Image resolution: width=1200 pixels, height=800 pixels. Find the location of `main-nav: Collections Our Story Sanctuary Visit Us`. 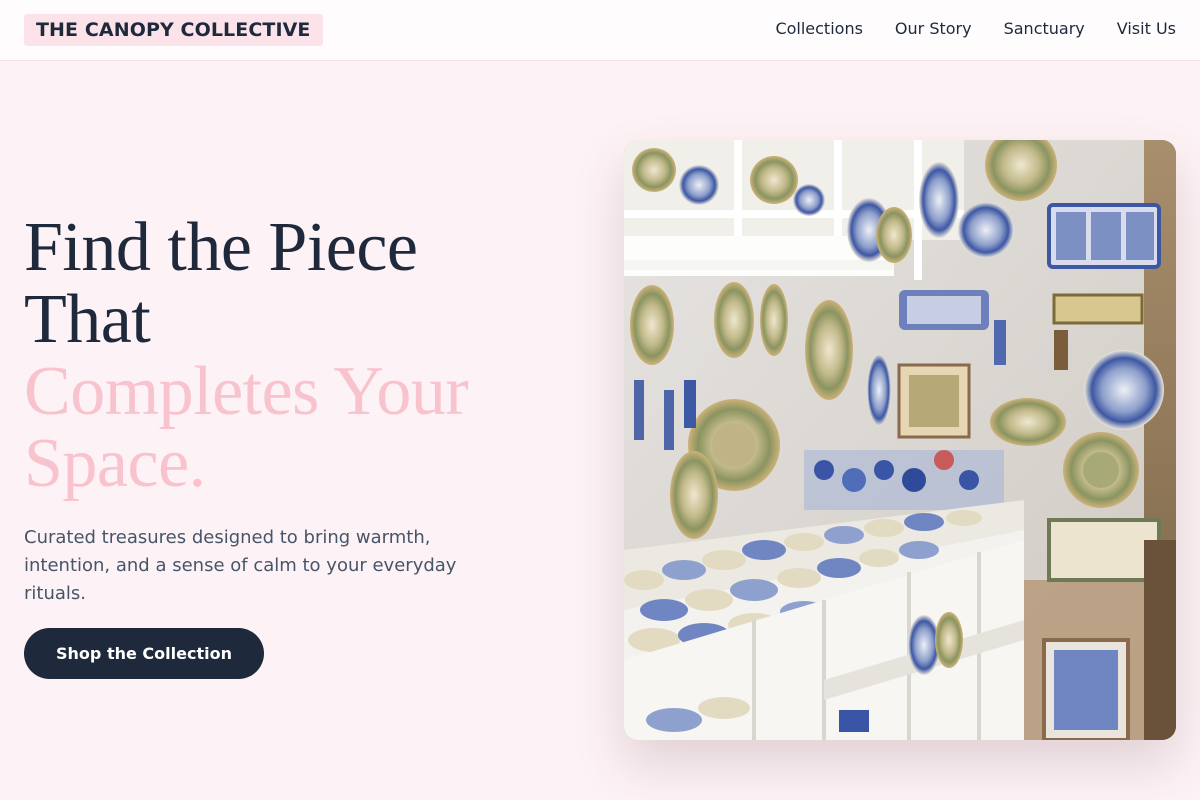

main-nav: Collections Our Story Sanctuary Visit Us is located at coordinates (975, 29).